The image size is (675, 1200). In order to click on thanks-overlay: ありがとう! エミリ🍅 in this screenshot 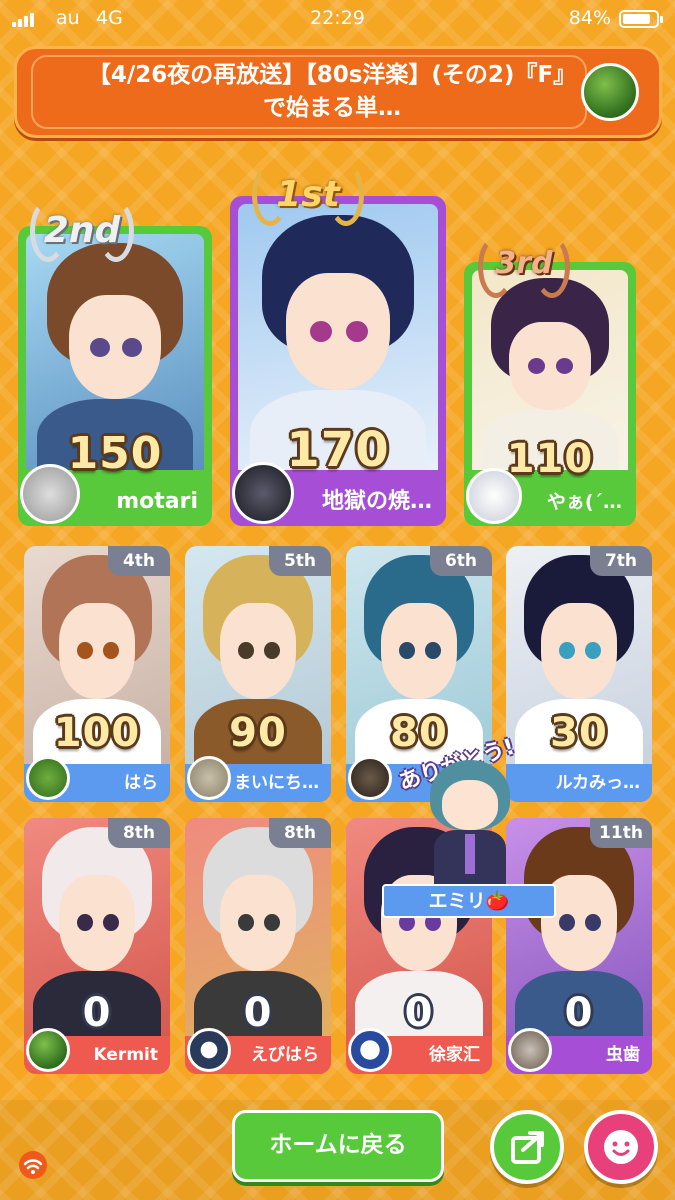, I will do `click(470, 822)`.